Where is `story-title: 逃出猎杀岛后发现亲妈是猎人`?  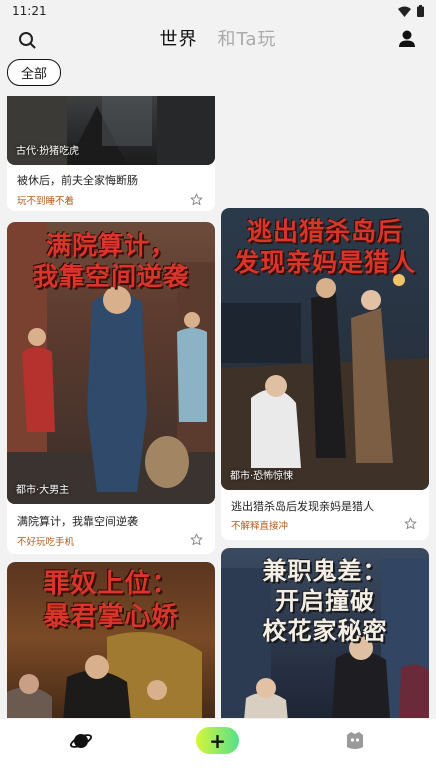 story-title: 逃出猎杀岛后发现亲妈是猎人 is located at coordinates (302, 506).